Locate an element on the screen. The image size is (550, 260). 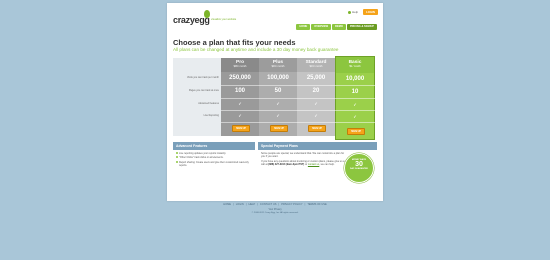
pages-value: 10 is located at coordinates (355, 92).